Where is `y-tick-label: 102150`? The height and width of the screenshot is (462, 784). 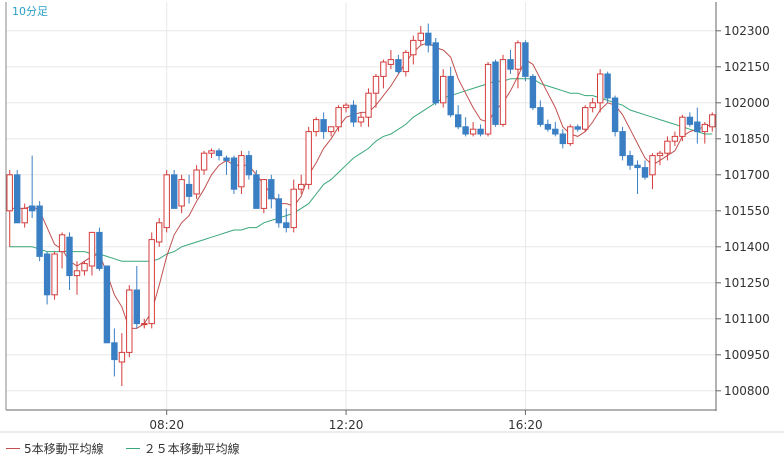 y-tick-label: 102150 is located at coordinates (747, 67).